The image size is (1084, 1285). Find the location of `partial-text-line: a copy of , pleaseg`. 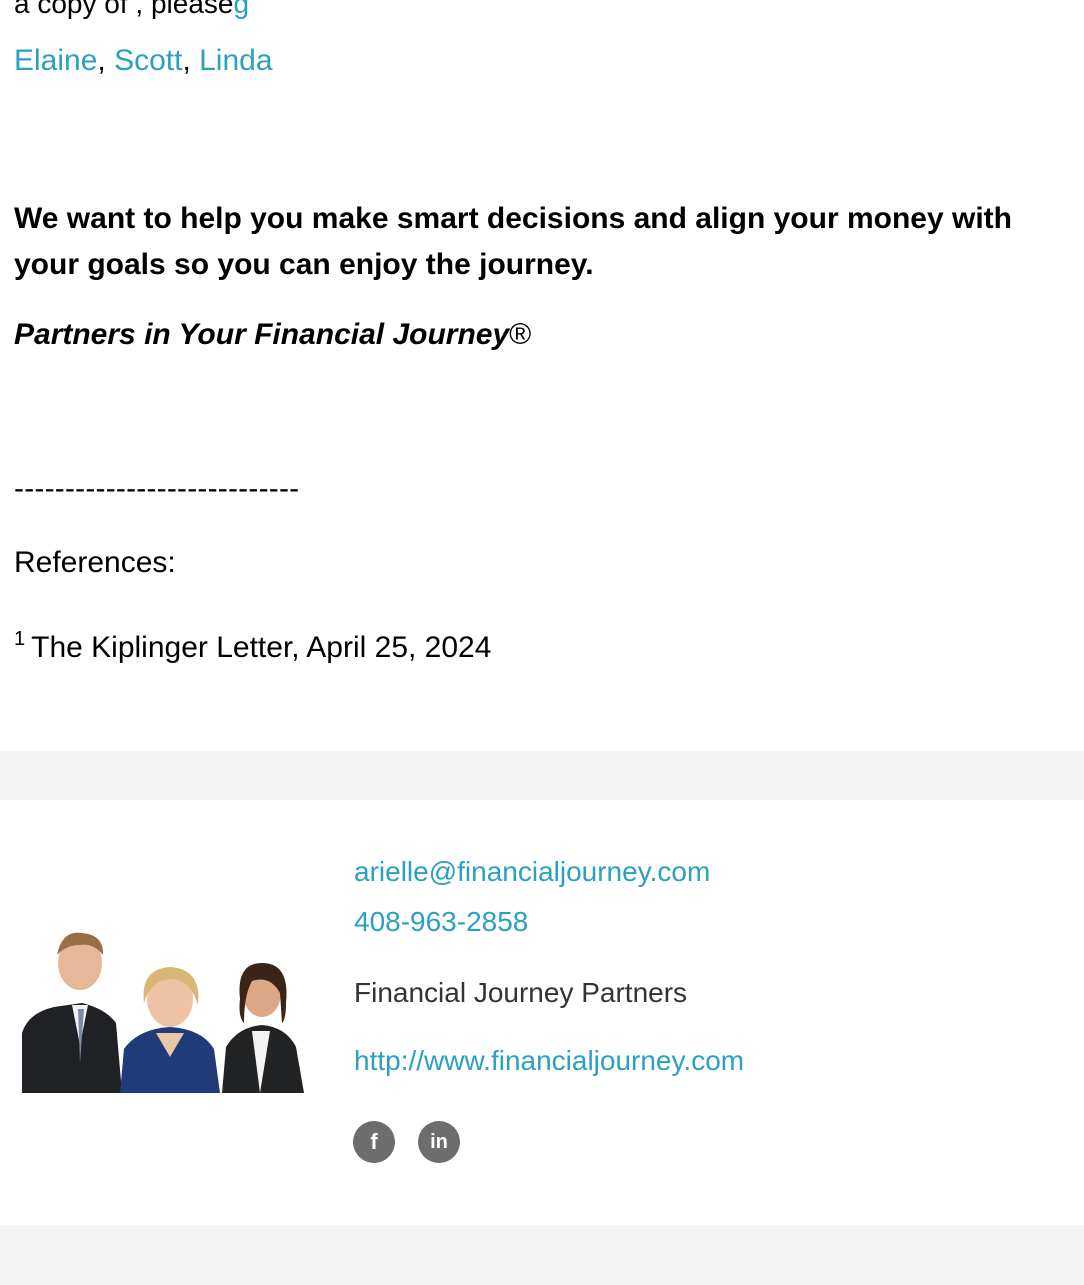

partial-text-line: a copy of , pleaseg is located at coordinates (131, 10).